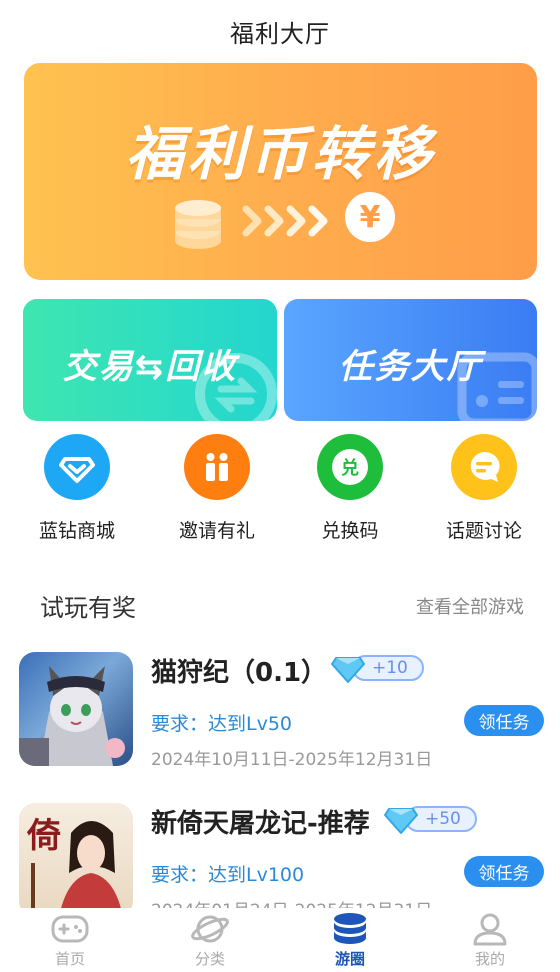 The width and height of the screenshot is (560, 972). What do you see at coordinates (282, 605) in the screenshot?
I see `trial-section-header: 试玩有奖 查看全部游戏` at bounding box center [282, 605].